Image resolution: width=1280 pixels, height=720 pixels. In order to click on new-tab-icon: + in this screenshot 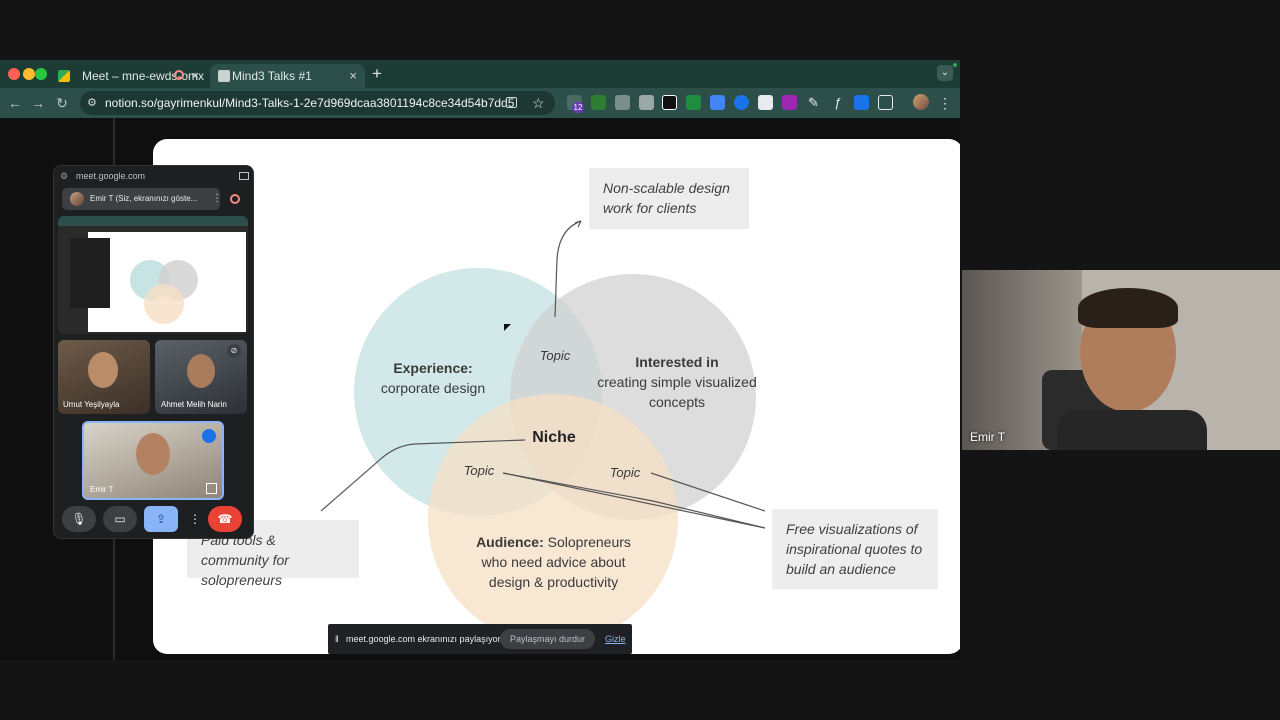, I will do `click(377, 74)`.